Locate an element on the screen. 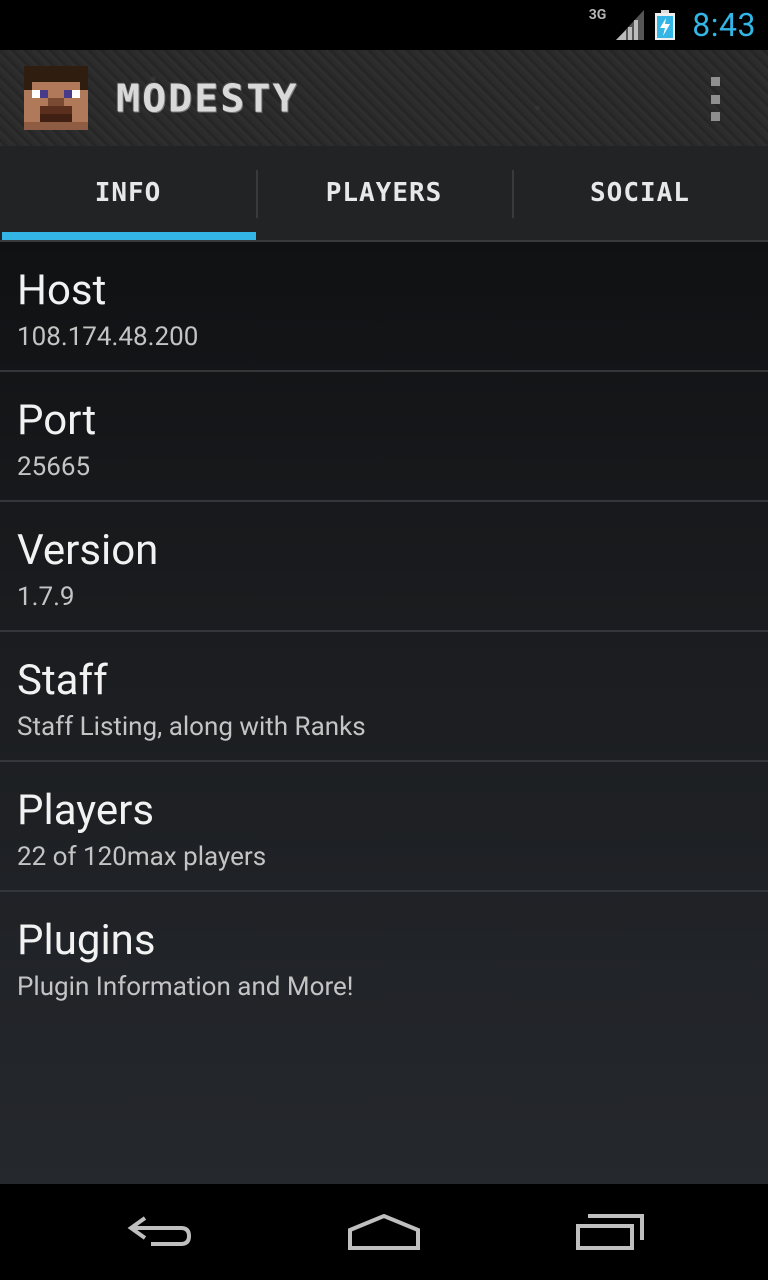 The image size is (768, 1280). list-item-players: Players 22 of 120max players is located at coordinates (384, 827).